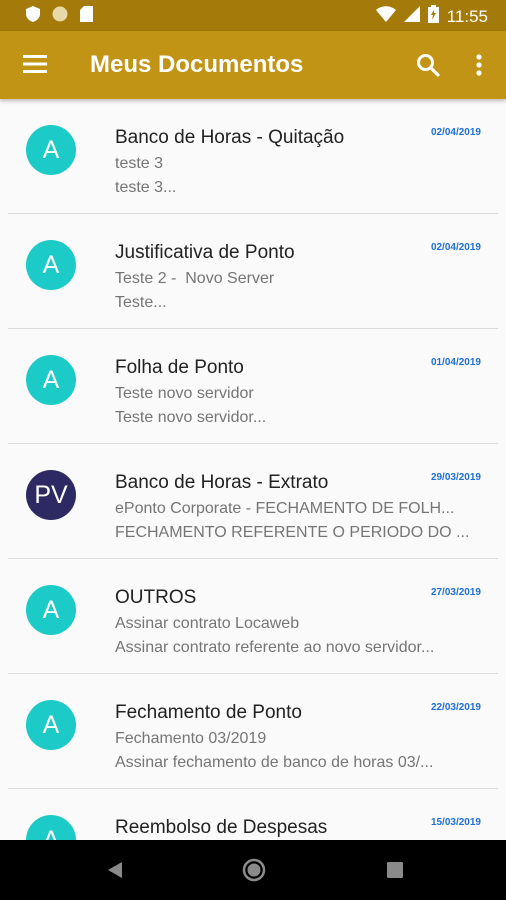 Image resolution: width=506 pixels, height=900 pixels. What do you see at coordinates (179, 367) in the screenshot?
I see `document-title: Folha de Ponto` at bounding box center [179, 367].